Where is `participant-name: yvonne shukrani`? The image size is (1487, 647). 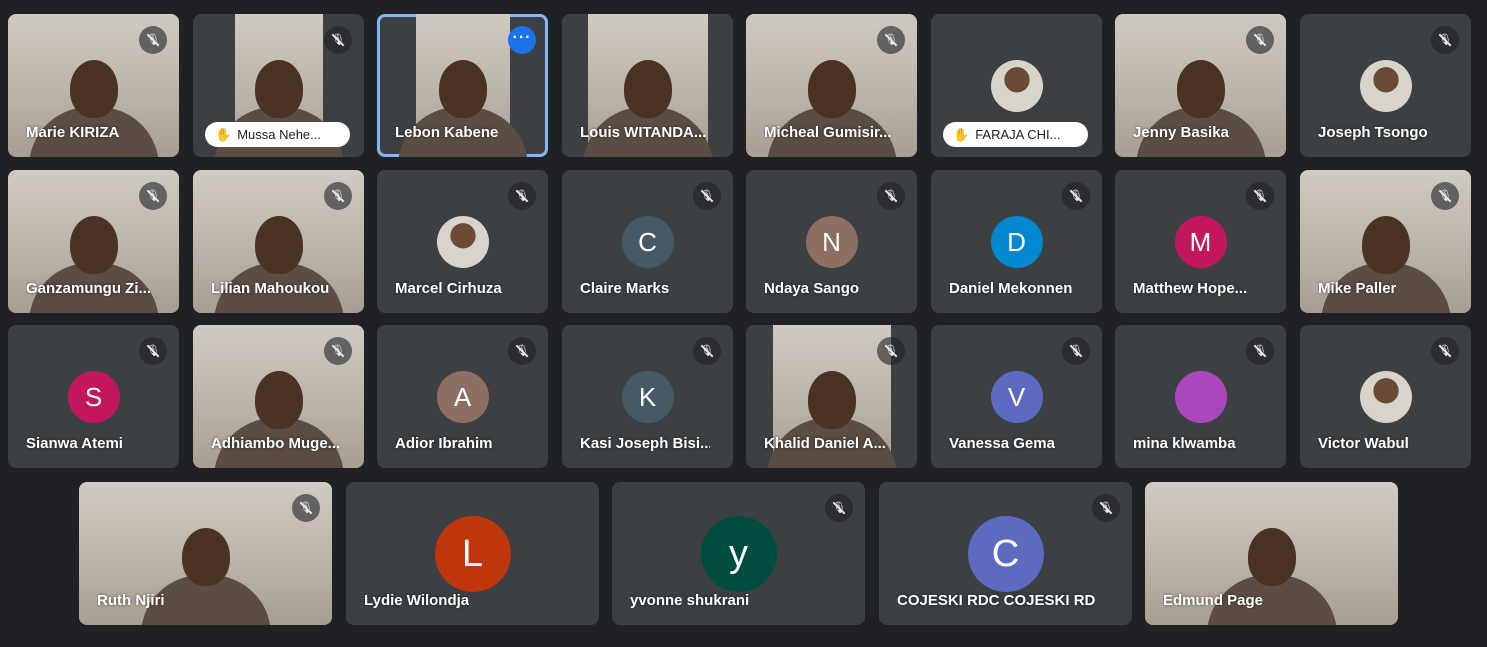 participant-name: yvonne shukrani is located at coordinates (690, 600).